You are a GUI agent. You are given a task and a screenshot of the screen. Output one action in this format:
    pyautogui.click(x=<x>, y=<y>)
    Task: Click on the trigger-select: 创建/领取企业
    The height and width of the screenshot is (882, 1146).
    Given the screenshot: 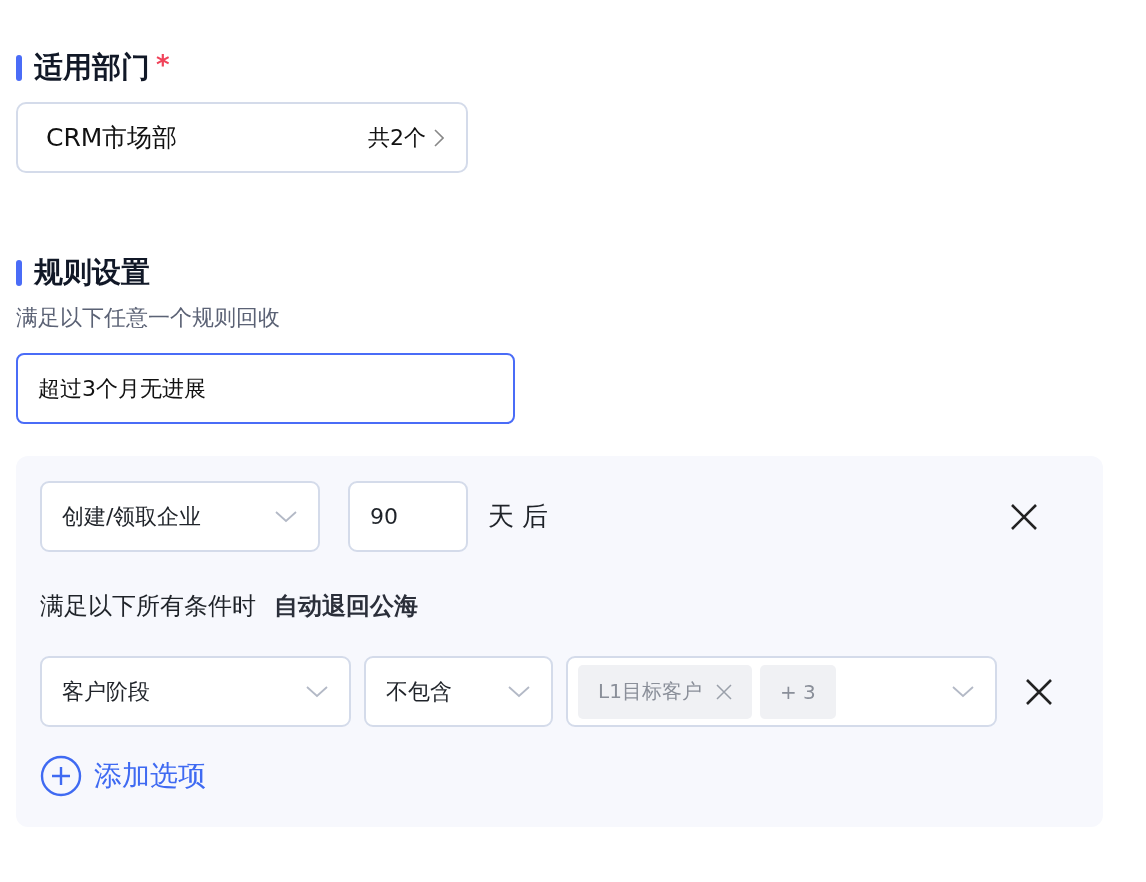 What is the action you would take?
    pyautogui.click(x=180, y=516)
    